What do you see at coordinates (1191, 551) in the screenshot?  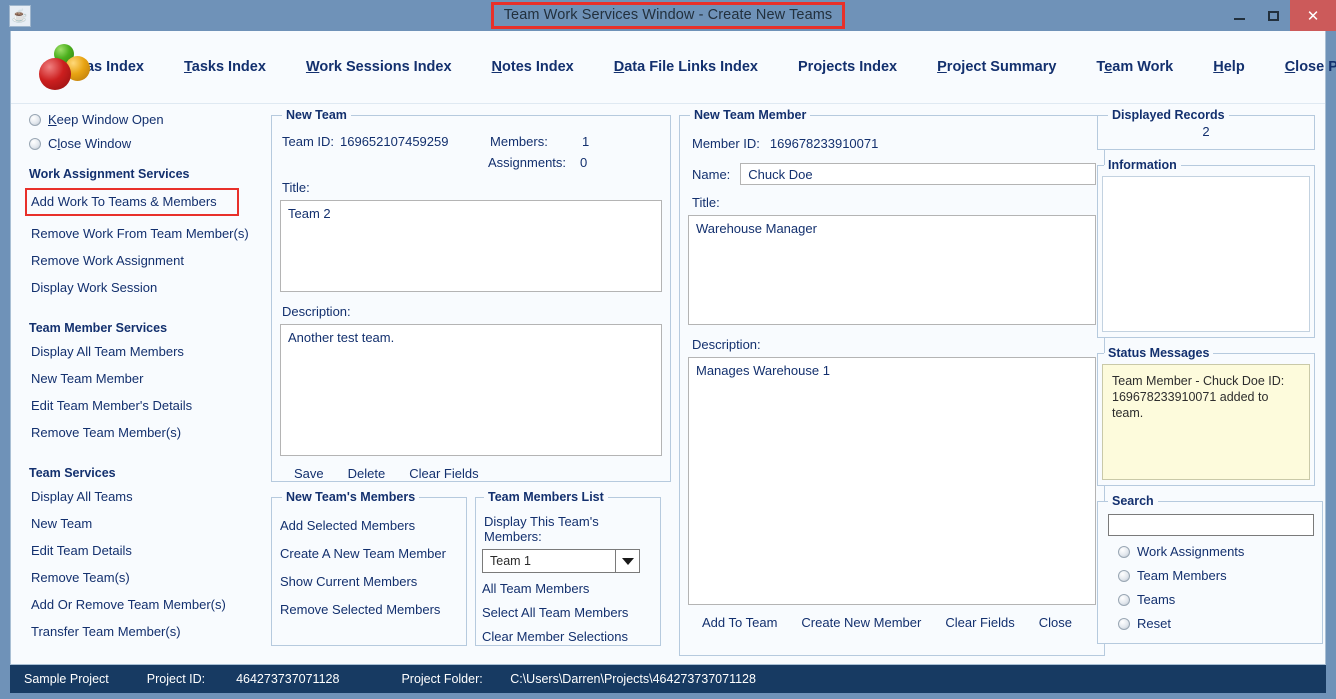 I see `search-option-label-work-assignments: Work Assignments` at bounding box center [1191, 551].